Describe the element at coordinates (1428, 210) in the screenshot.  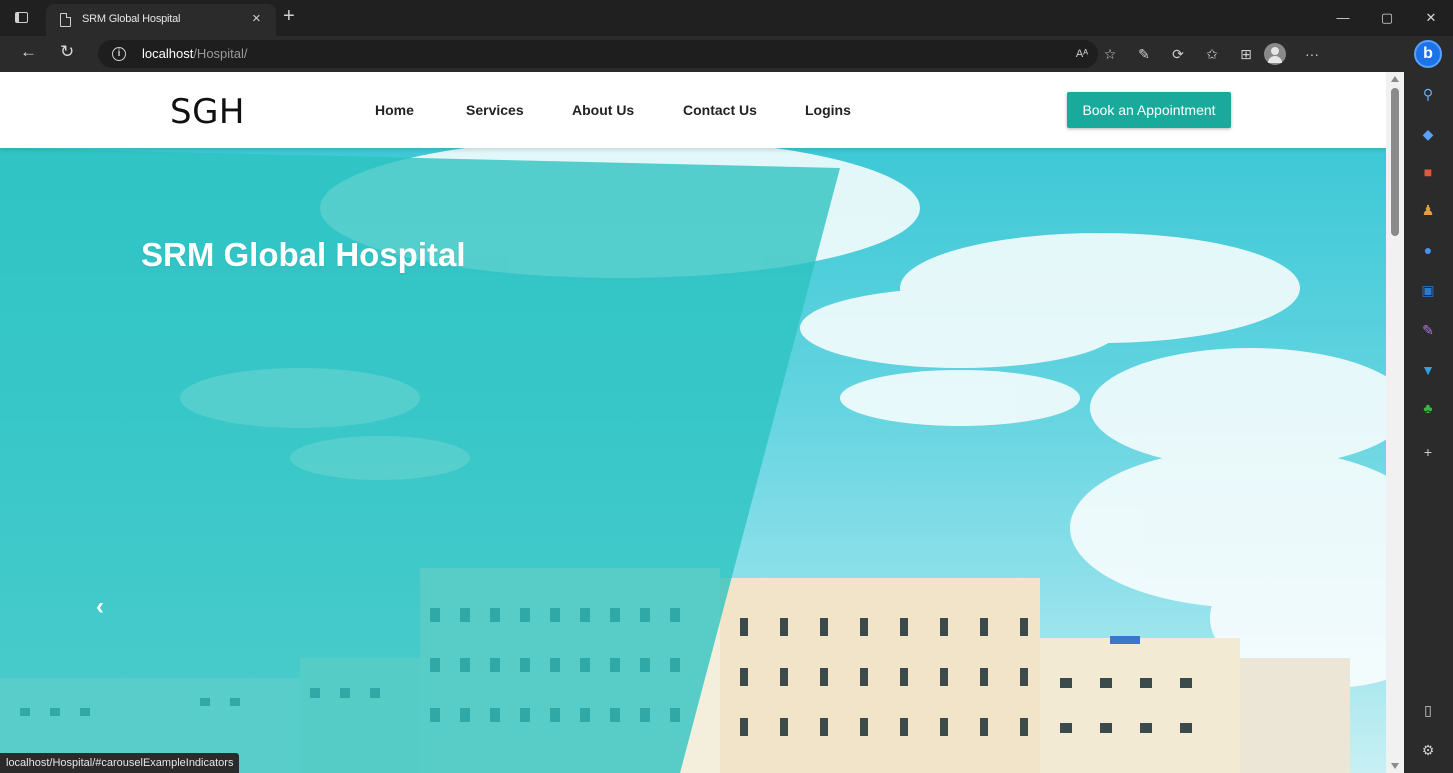
I see `people-icon: ♟` at that location.